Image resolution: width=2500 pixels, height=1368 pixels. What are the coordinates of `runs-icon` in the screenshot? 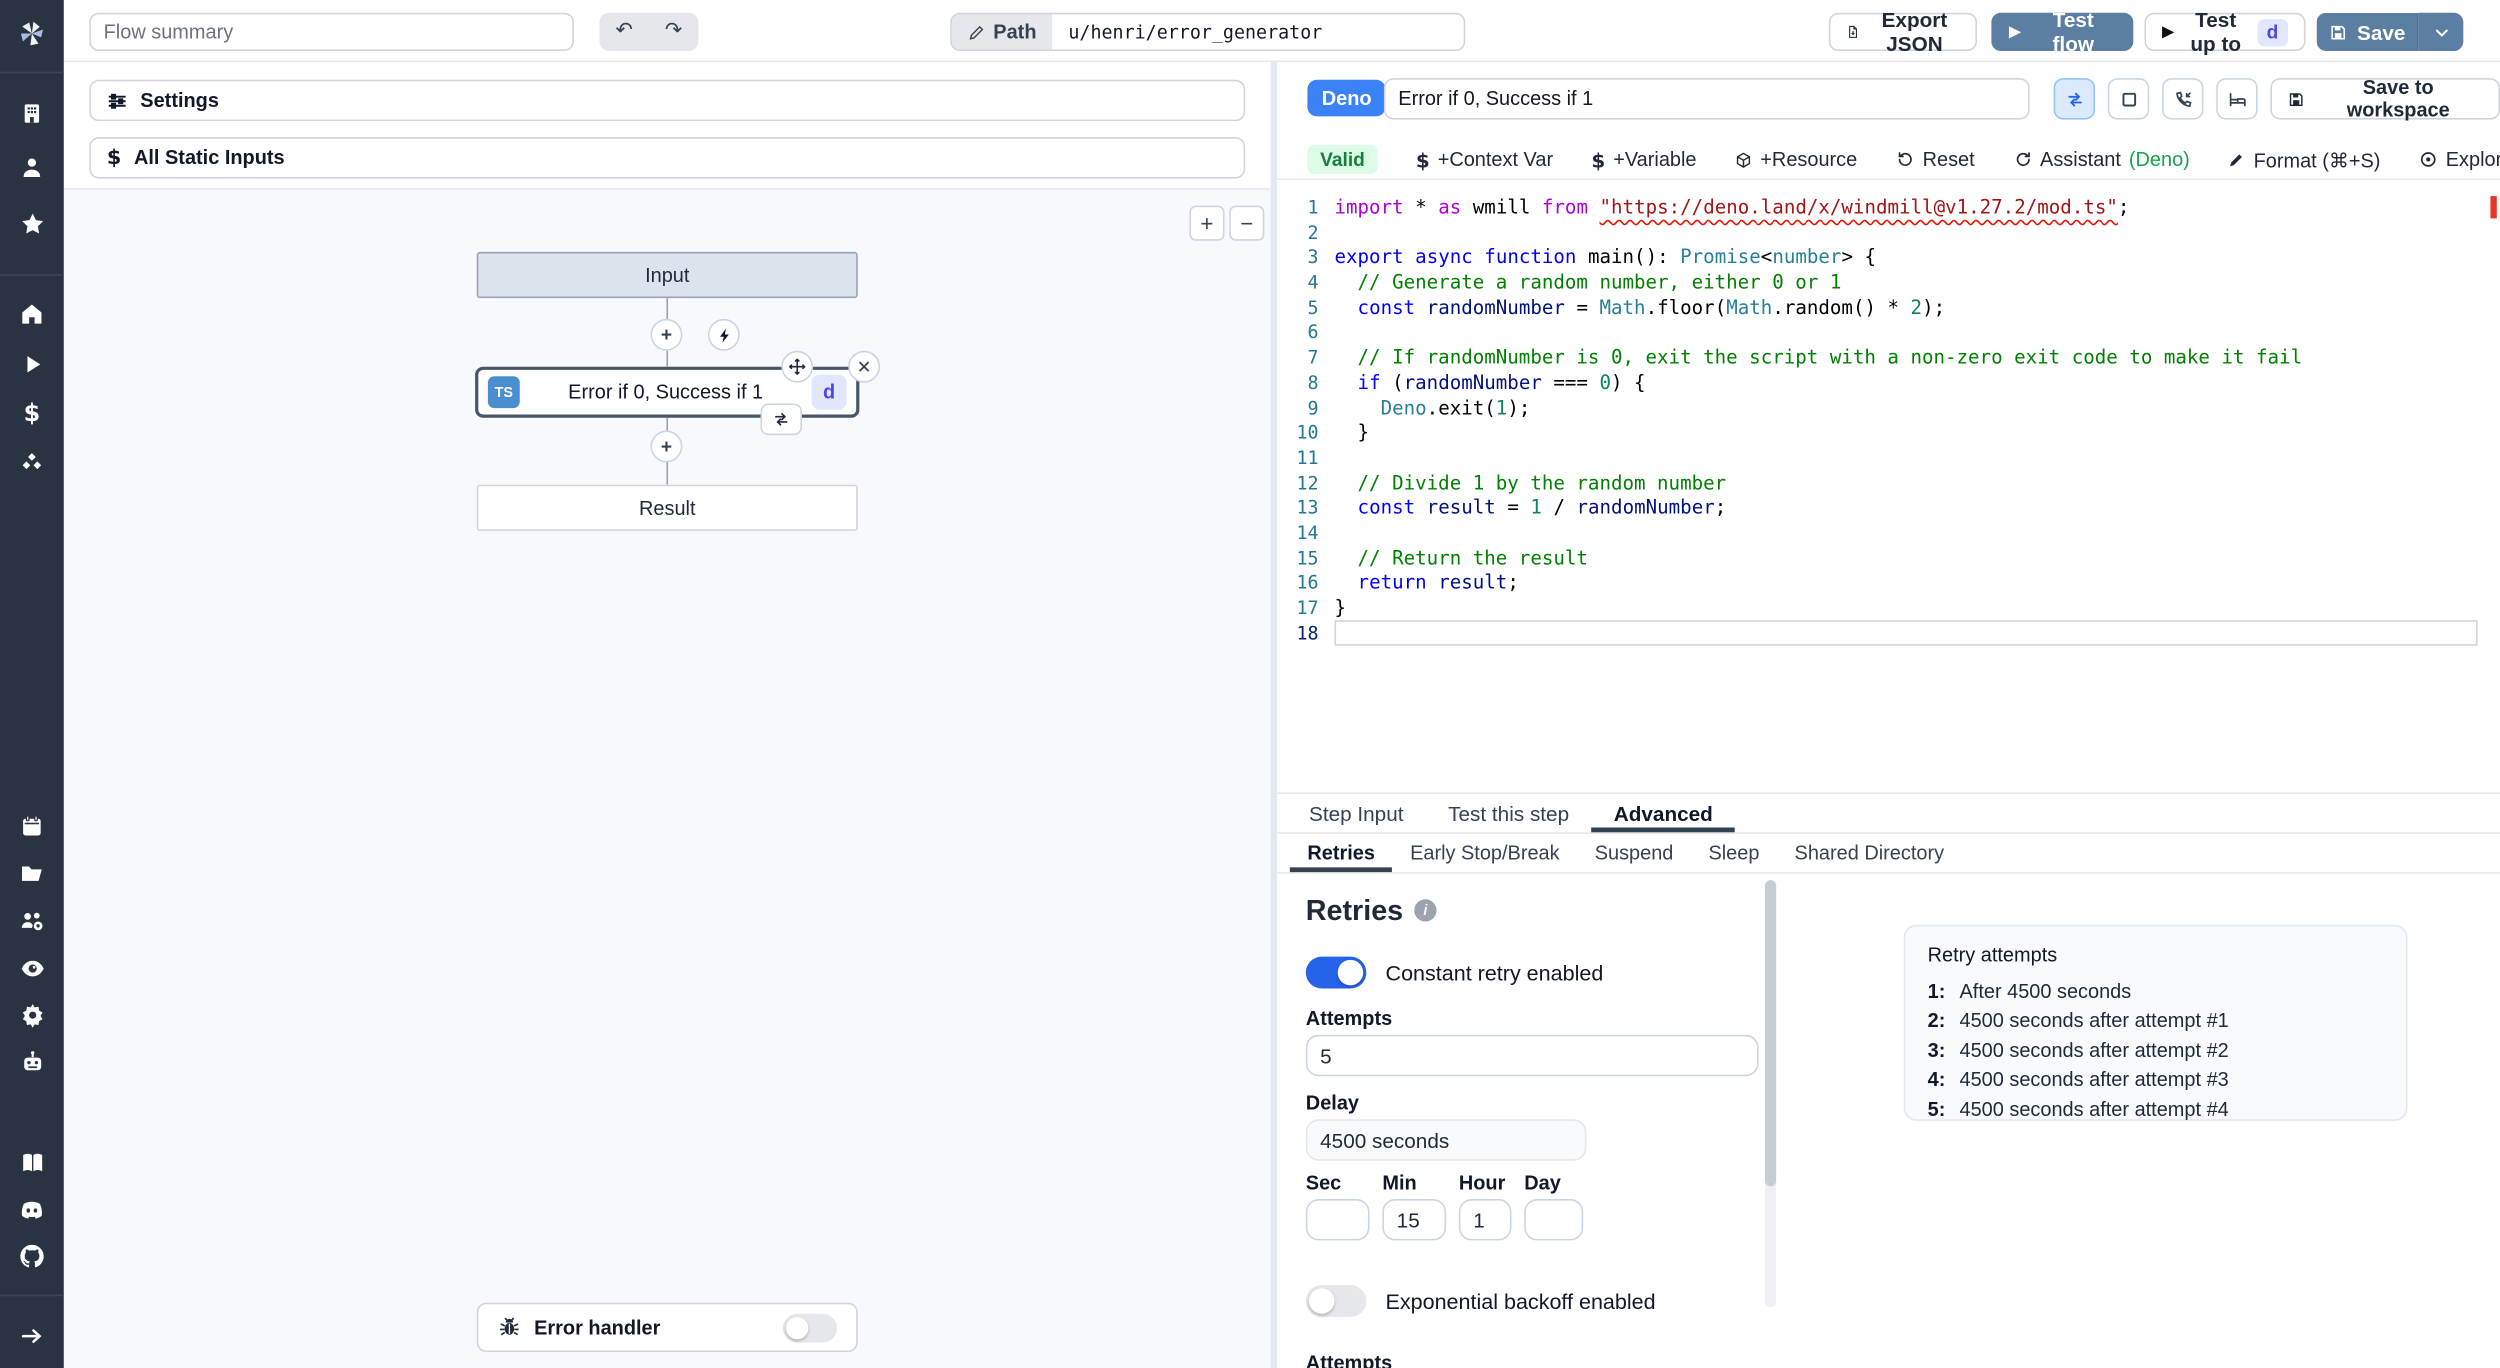 It's located at (32, 363).